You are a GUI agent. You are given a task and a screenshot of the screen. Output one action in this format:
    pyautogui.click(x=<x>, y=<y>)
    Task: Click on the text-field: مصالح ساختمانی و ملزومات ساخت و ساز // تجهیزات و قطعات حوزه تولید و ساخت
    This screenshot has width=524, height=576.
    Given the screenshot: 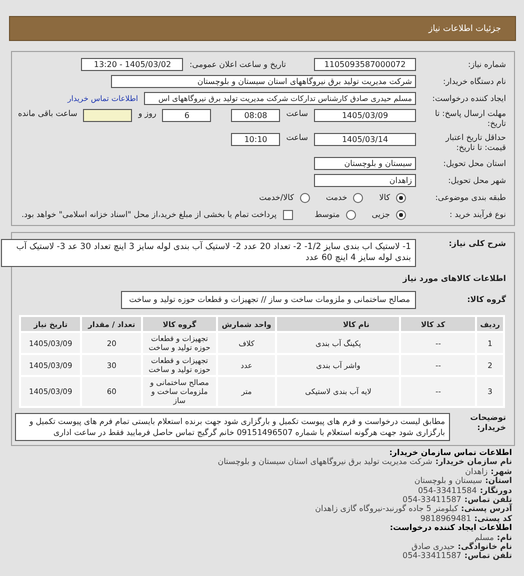 What is the action you would take?
    pyautogui.click(x=268, y=300)
    